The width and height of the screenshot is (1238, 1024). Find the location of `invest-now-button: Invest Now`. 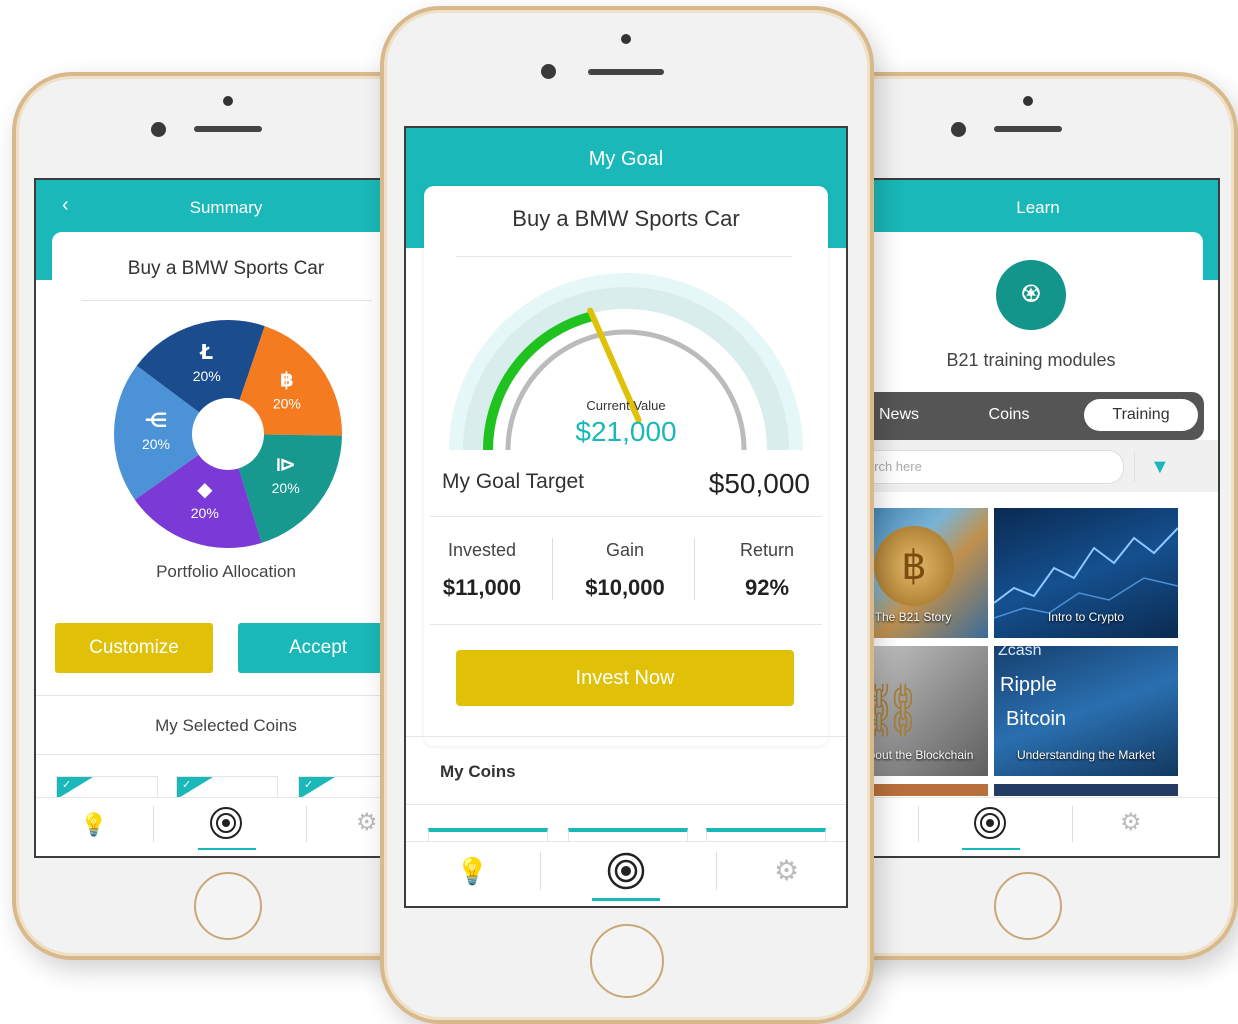

invest-now-button: Invest Now is located at coordinates (625, 678).